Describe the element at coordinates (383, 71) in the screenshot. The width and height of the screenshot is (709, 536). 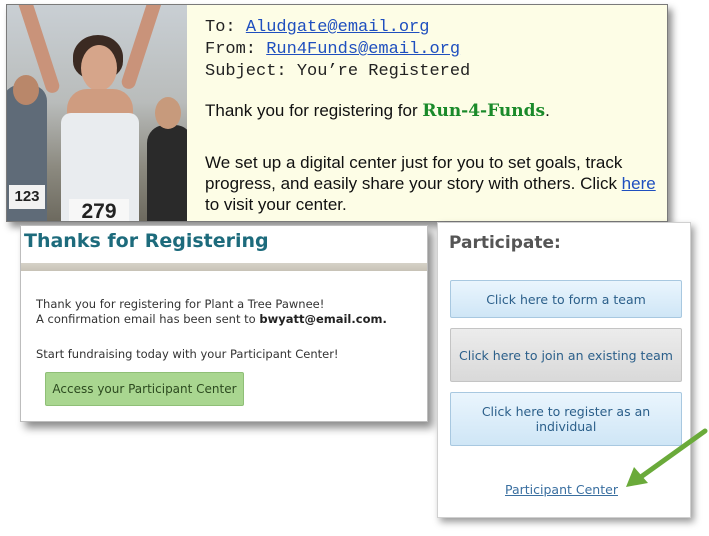
I see `subject-value: You’re Registered` at that location.